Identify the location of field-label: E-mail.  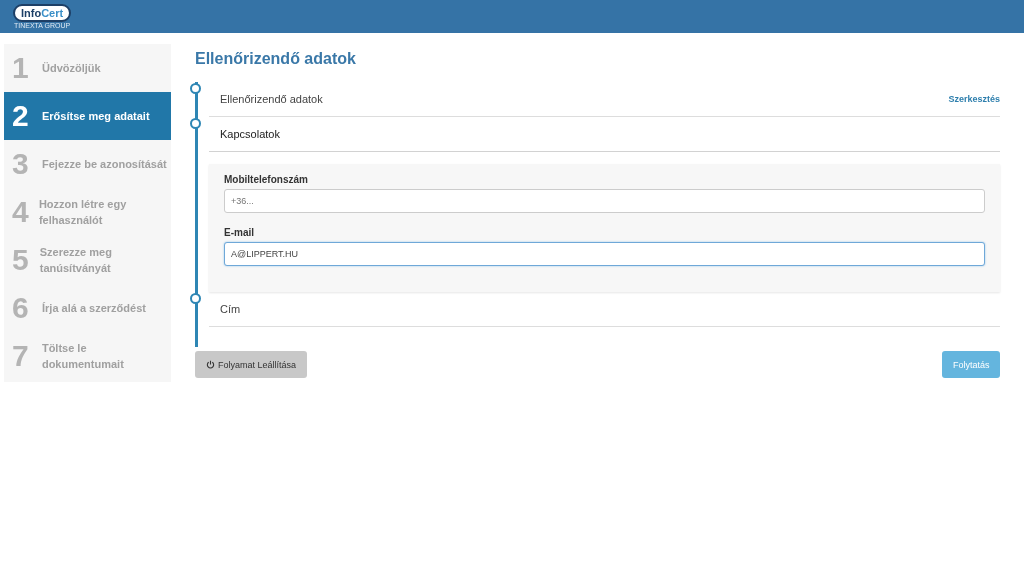
(239, 232).